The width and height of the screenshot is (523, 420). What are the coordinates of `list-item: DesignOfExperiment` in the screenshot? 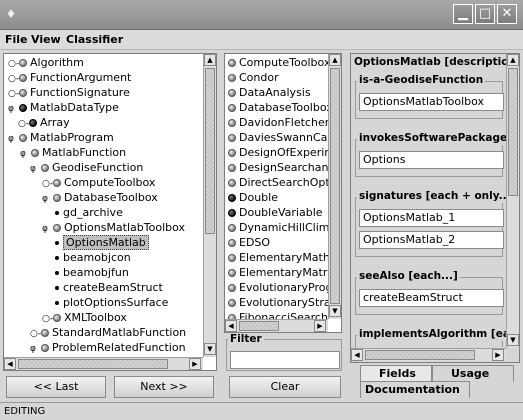 It's located at (284, 152).